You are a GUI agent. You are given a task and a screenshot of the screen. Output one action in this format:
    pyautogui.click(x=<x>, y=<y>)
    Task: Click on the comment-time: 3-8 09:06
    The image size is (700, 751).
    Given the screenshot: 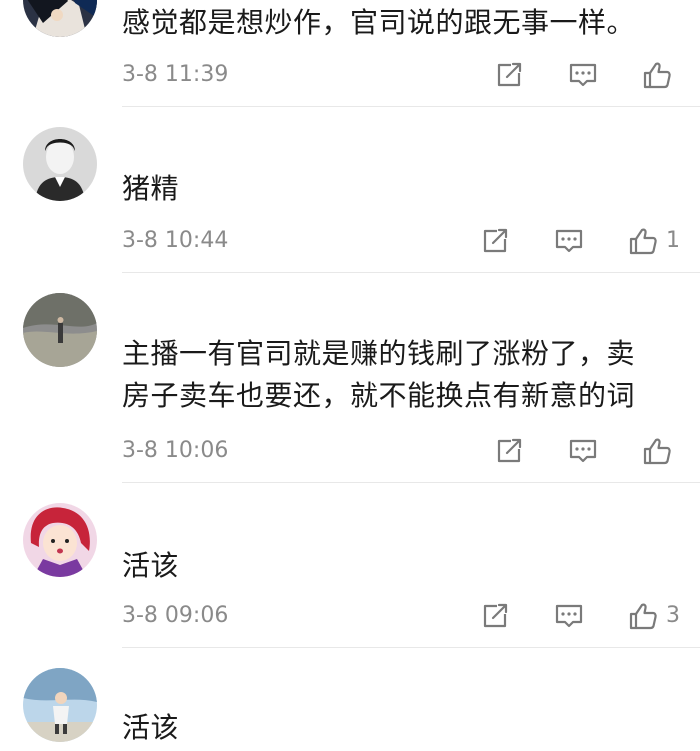 What is the action you would take?
    pyautogui.click(x=175, y=615)
    